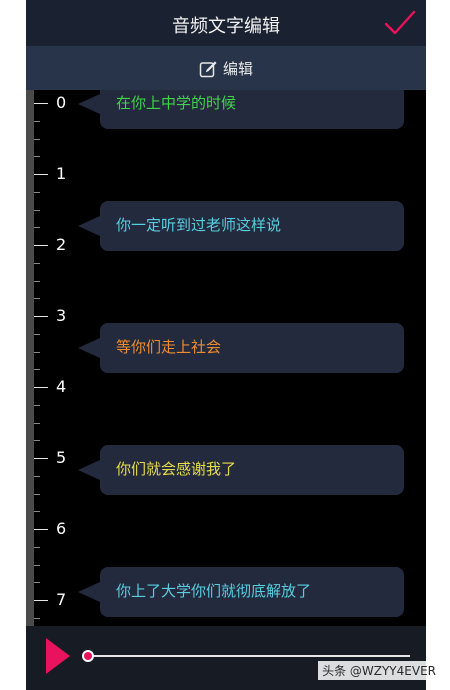 The image size is (450, 690). What do you see at coordinates (249, 656) in the screenshot?
I see `progress-track` at bounding box center [249, 656].